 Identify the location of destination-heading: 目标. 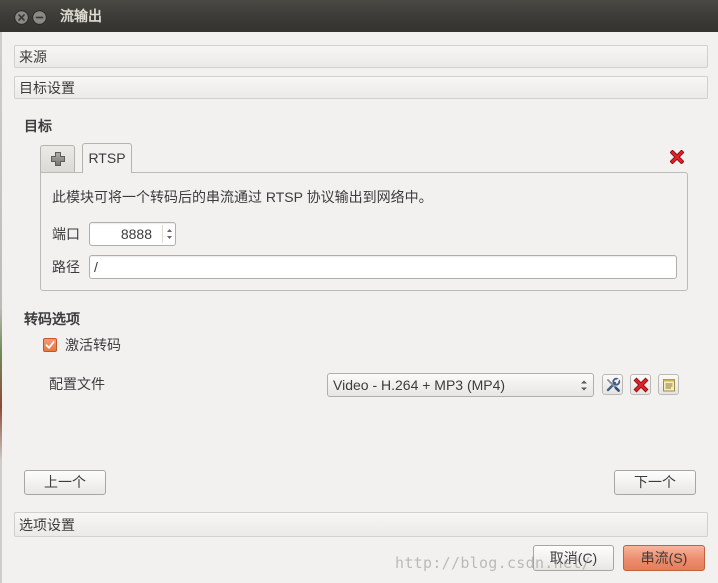
(38, 126).